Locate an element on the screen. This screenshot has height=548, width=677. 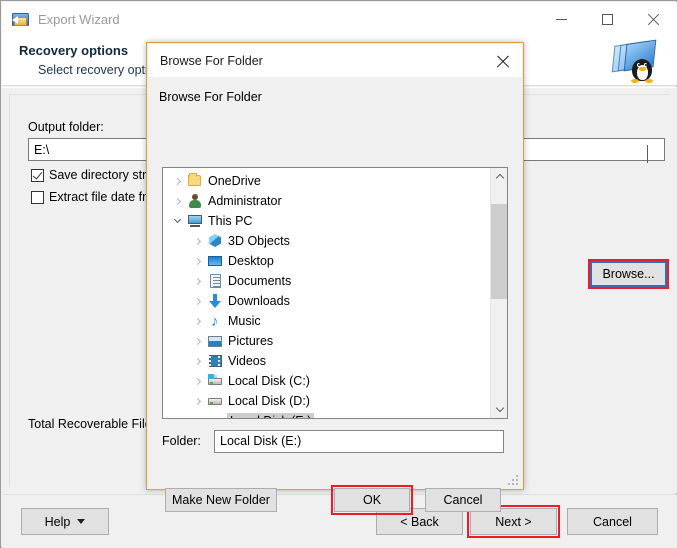
system-disk-icon is located at coordinates (215, 381).